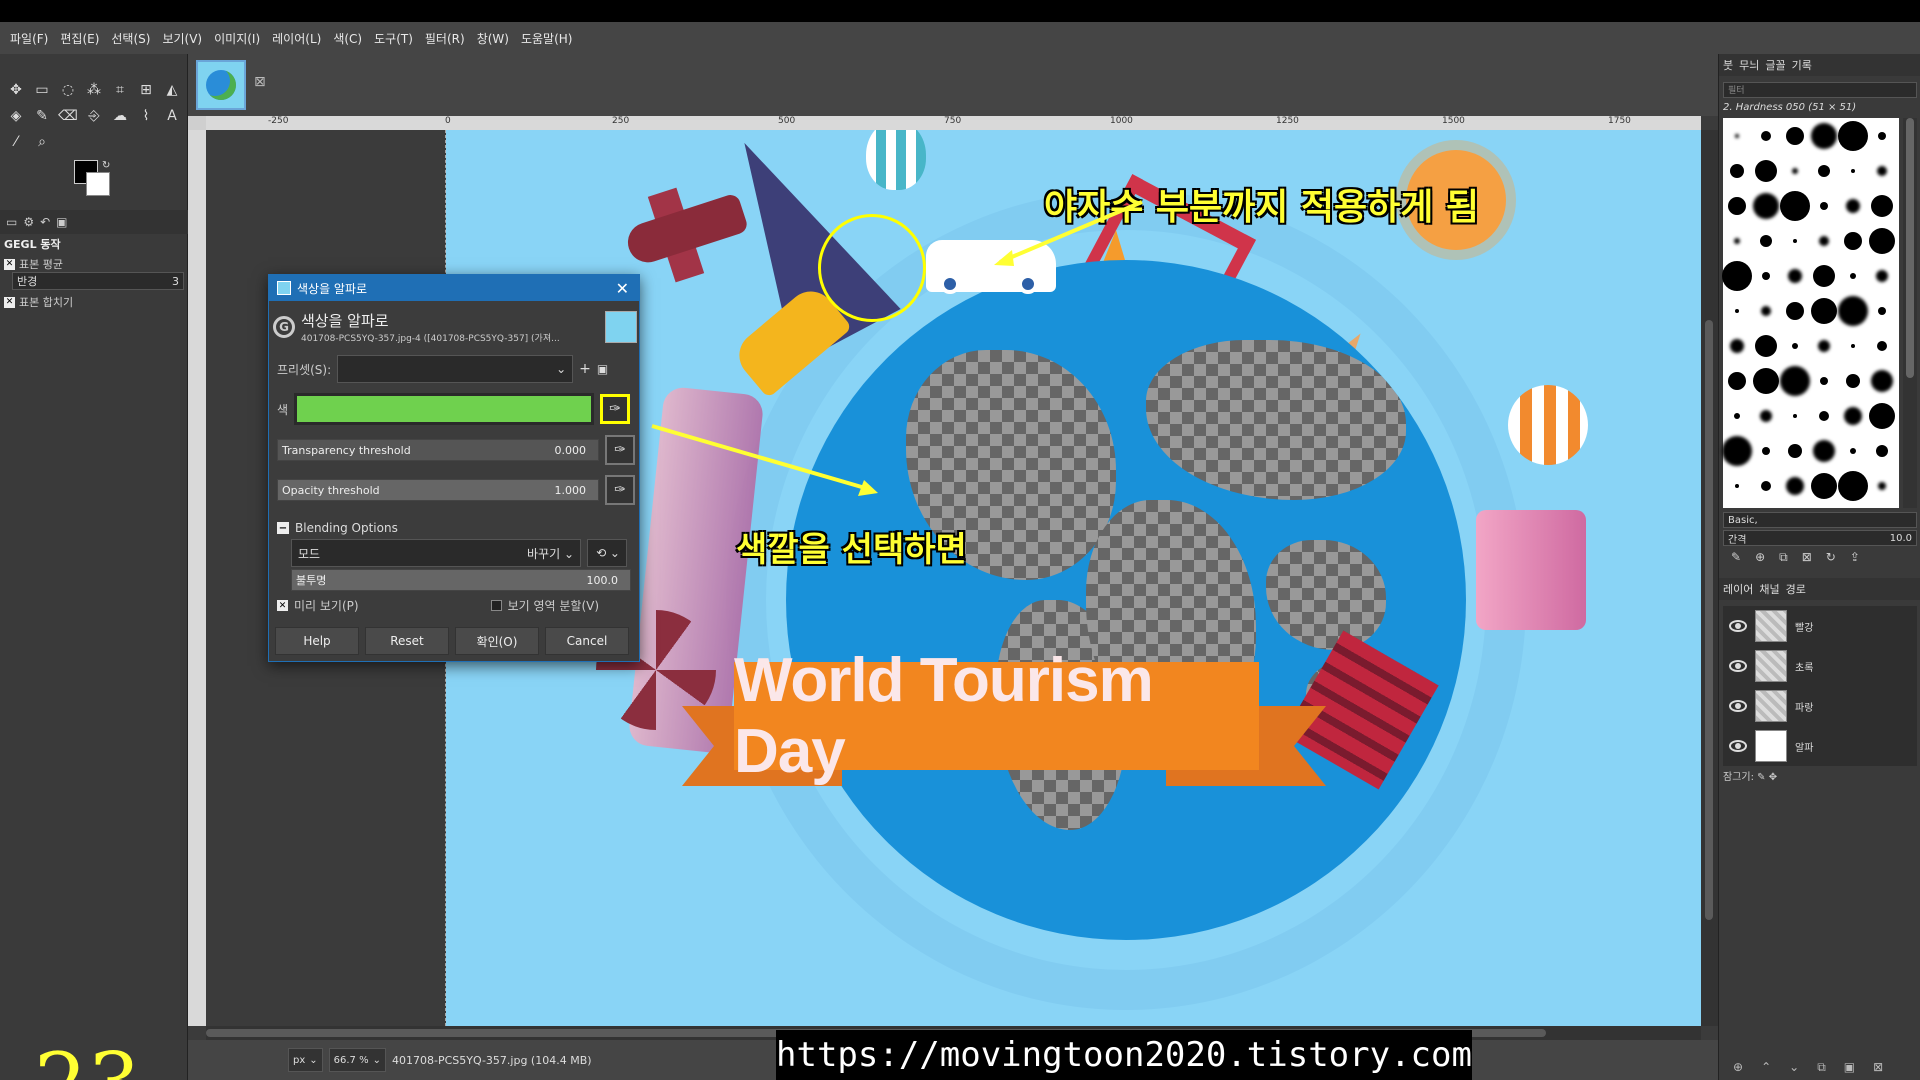  What do you see at coordinates (130, 38) in the screenshot?
I see `menu-select: 선택(S)` at bounding box center [130, 38].